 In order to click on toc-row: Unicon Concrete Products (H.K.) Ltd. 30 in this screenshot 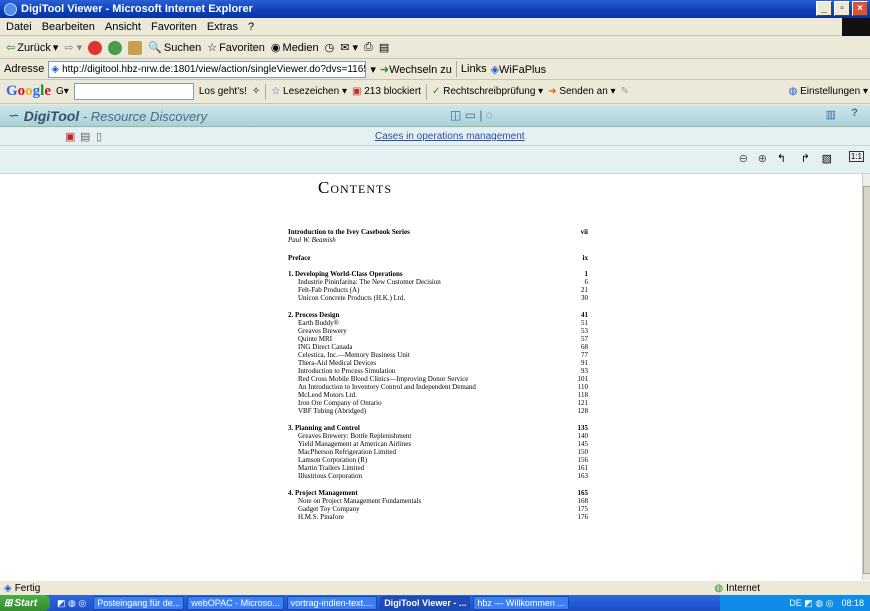, I will do `click(438, 298)`.